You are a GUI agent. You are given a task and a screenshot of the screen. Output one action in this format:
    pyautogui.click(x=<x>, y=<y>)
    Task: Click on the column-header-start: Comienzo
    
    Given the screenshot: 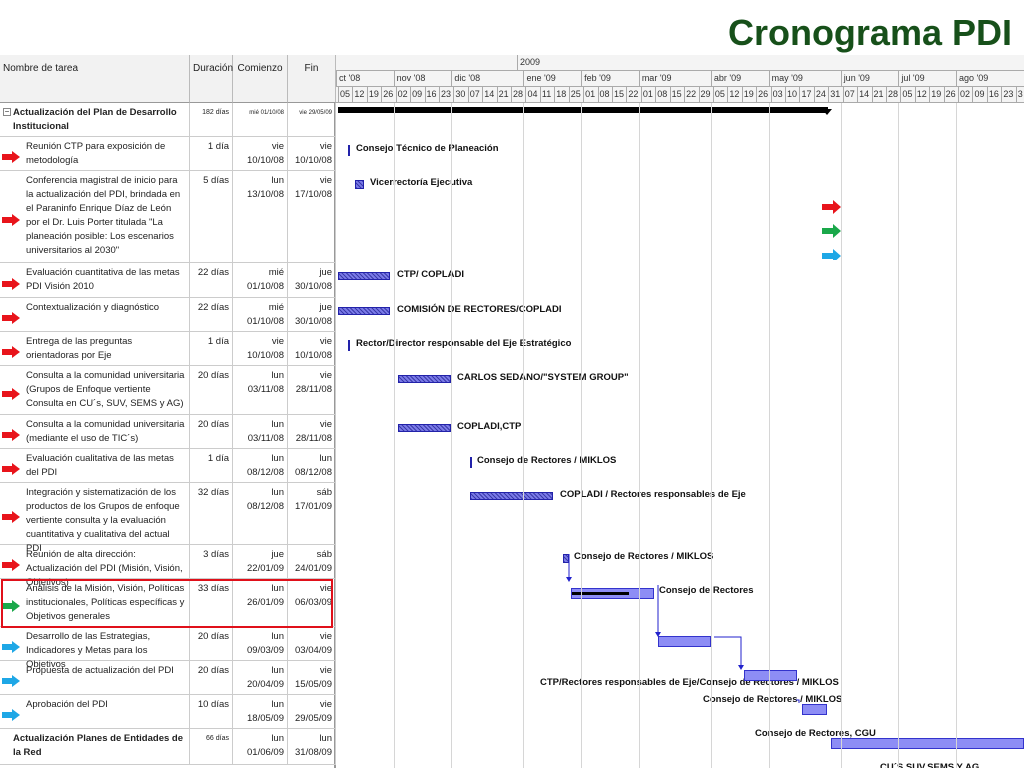 What is the action you would take?
    pyautogui.click(x=260, y=79)
    